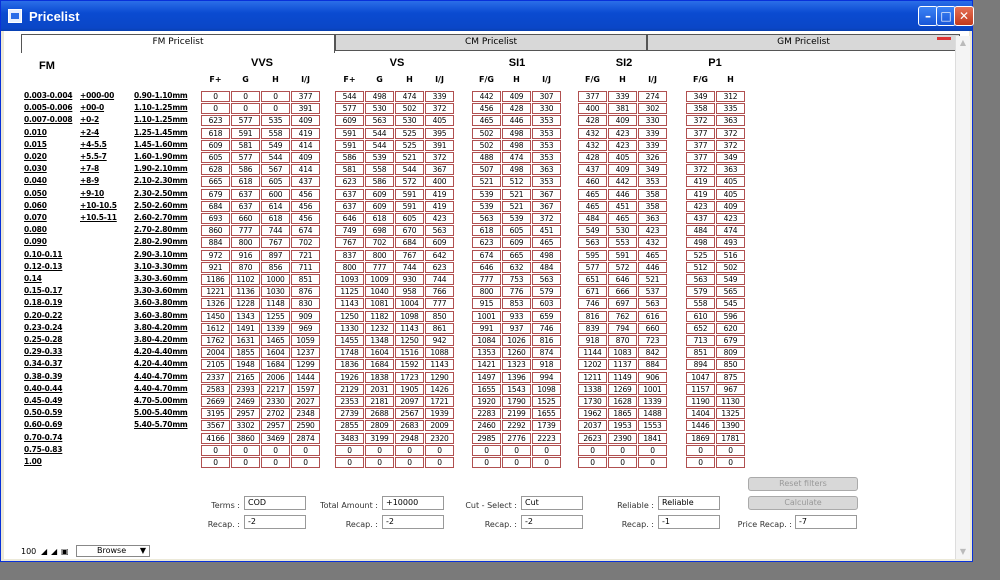 Image resolution: width=1000 pixels, height=580 pixels. Describe the element at coordinates (305, 389) in the screenshot. I see `price-cell: 1597` at that location.